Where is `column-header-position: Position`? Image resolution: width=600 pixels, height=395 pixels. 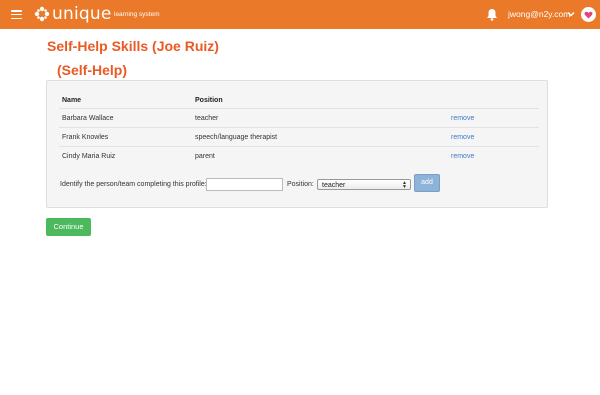
column-header-position: Position is located at coordinates (209, 100).